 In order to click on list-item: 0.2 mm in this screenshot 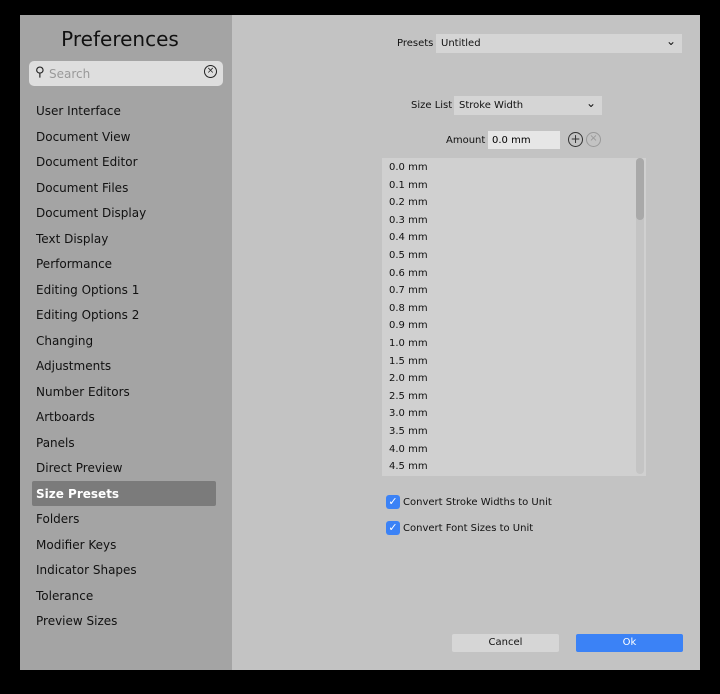, I will do `click(514, 202)`.